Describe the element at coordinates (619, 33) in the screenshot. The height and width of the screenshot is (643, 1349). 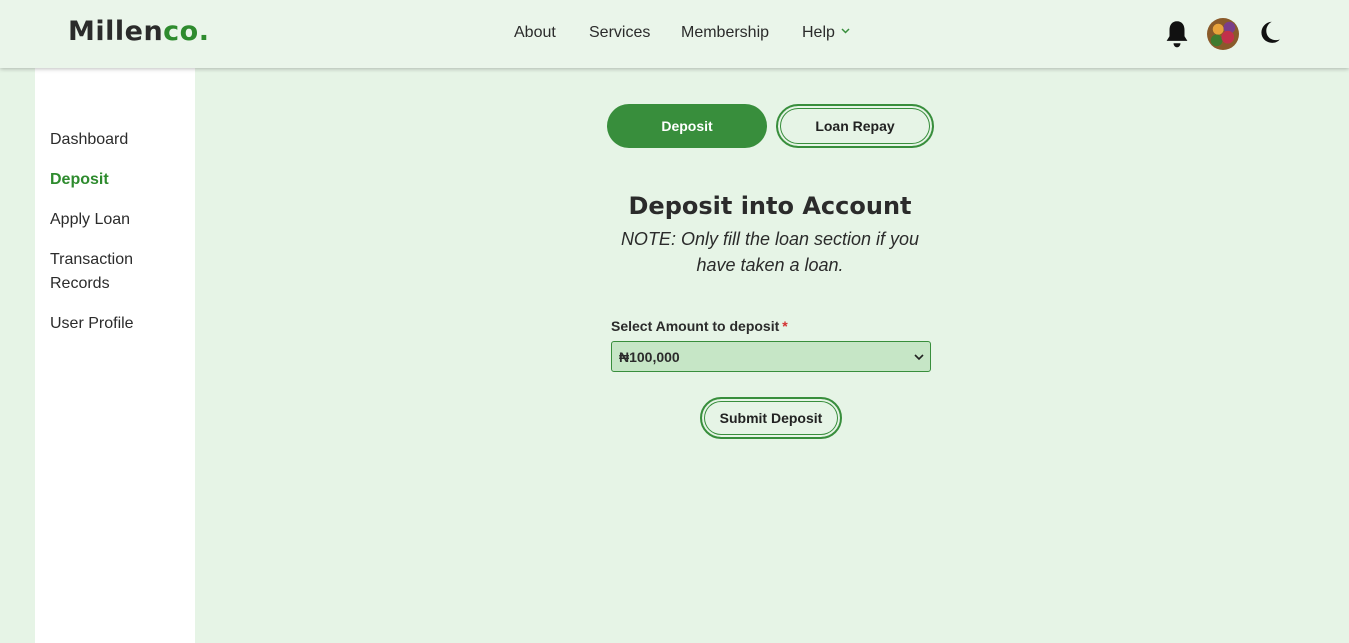
I see `nav-services: Services` at that location.